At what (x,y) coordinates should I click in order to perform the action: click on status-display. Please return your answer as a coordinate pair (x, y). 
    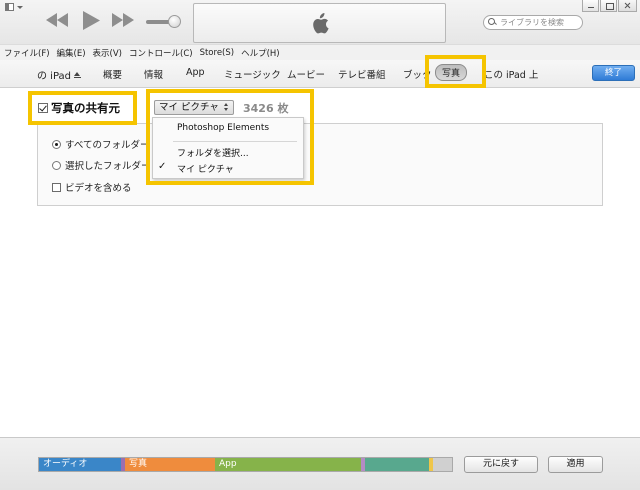
    Looking at the image, I should click on (319, 23).